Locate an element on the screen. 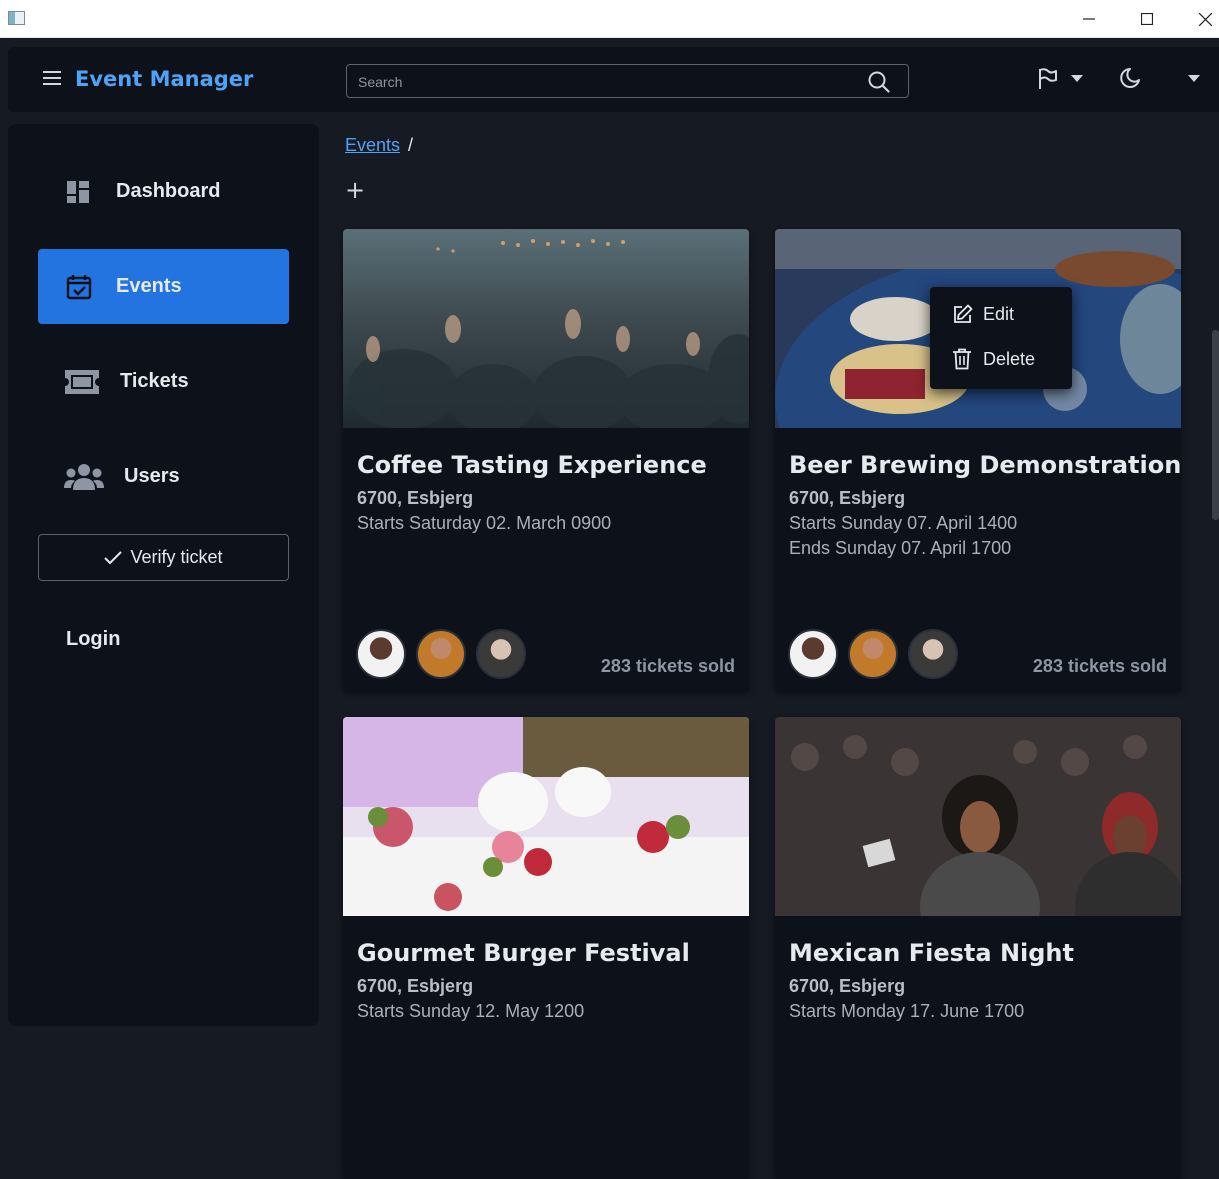 This screenshot has width=1219, height=1179. search-icon is located at coordinates (879, 82).